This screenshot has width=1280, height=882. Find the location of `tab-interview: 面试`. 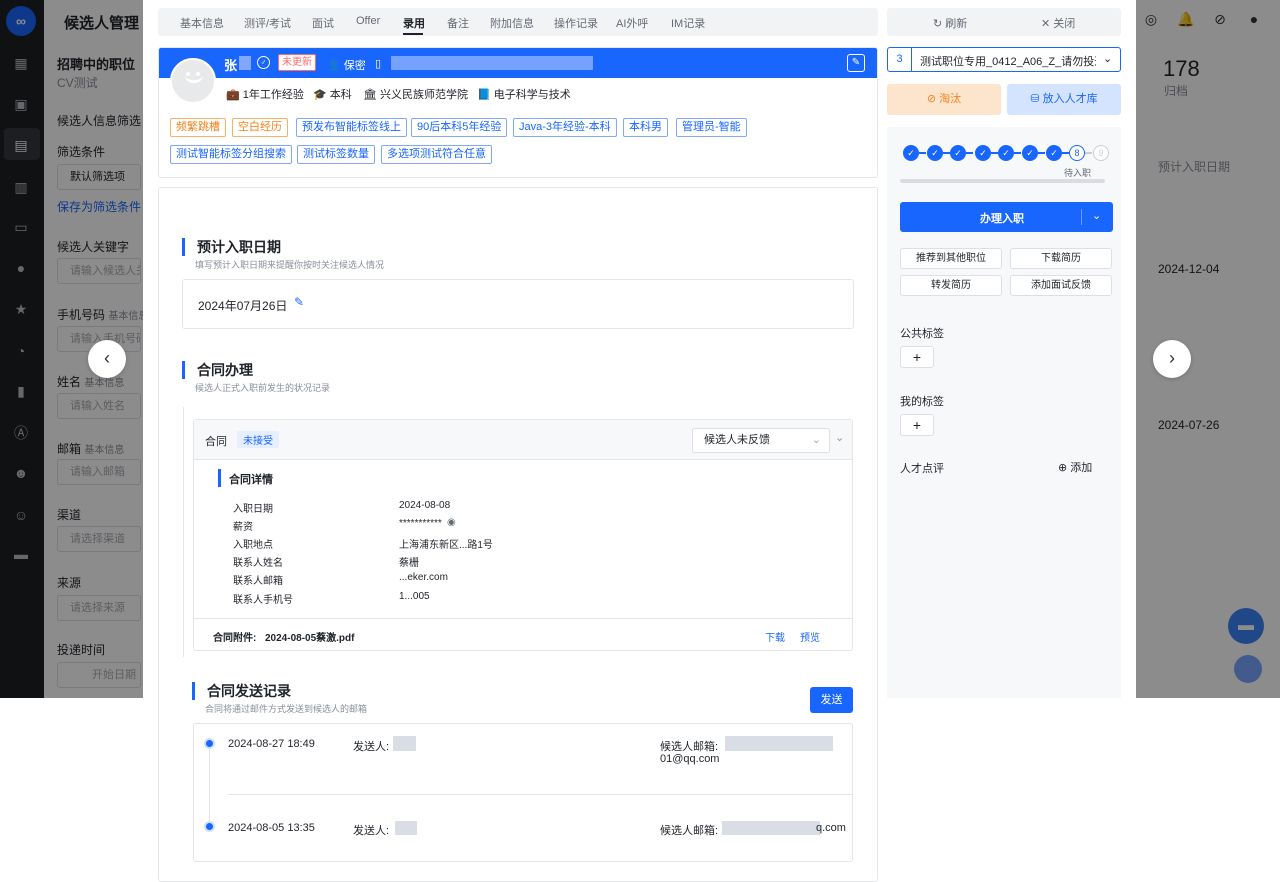

tab-interview: 面试 is located at coordinates (323, 23).